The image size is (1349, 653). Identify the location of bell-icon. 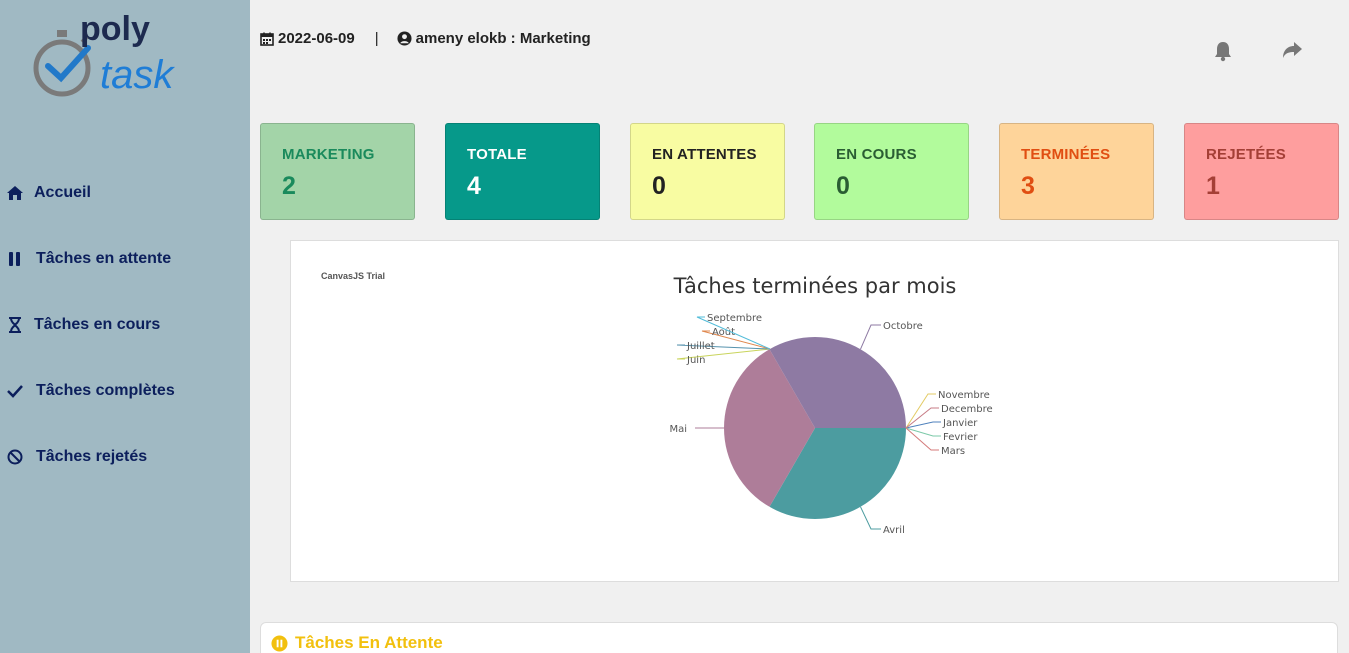
(1223, 51).